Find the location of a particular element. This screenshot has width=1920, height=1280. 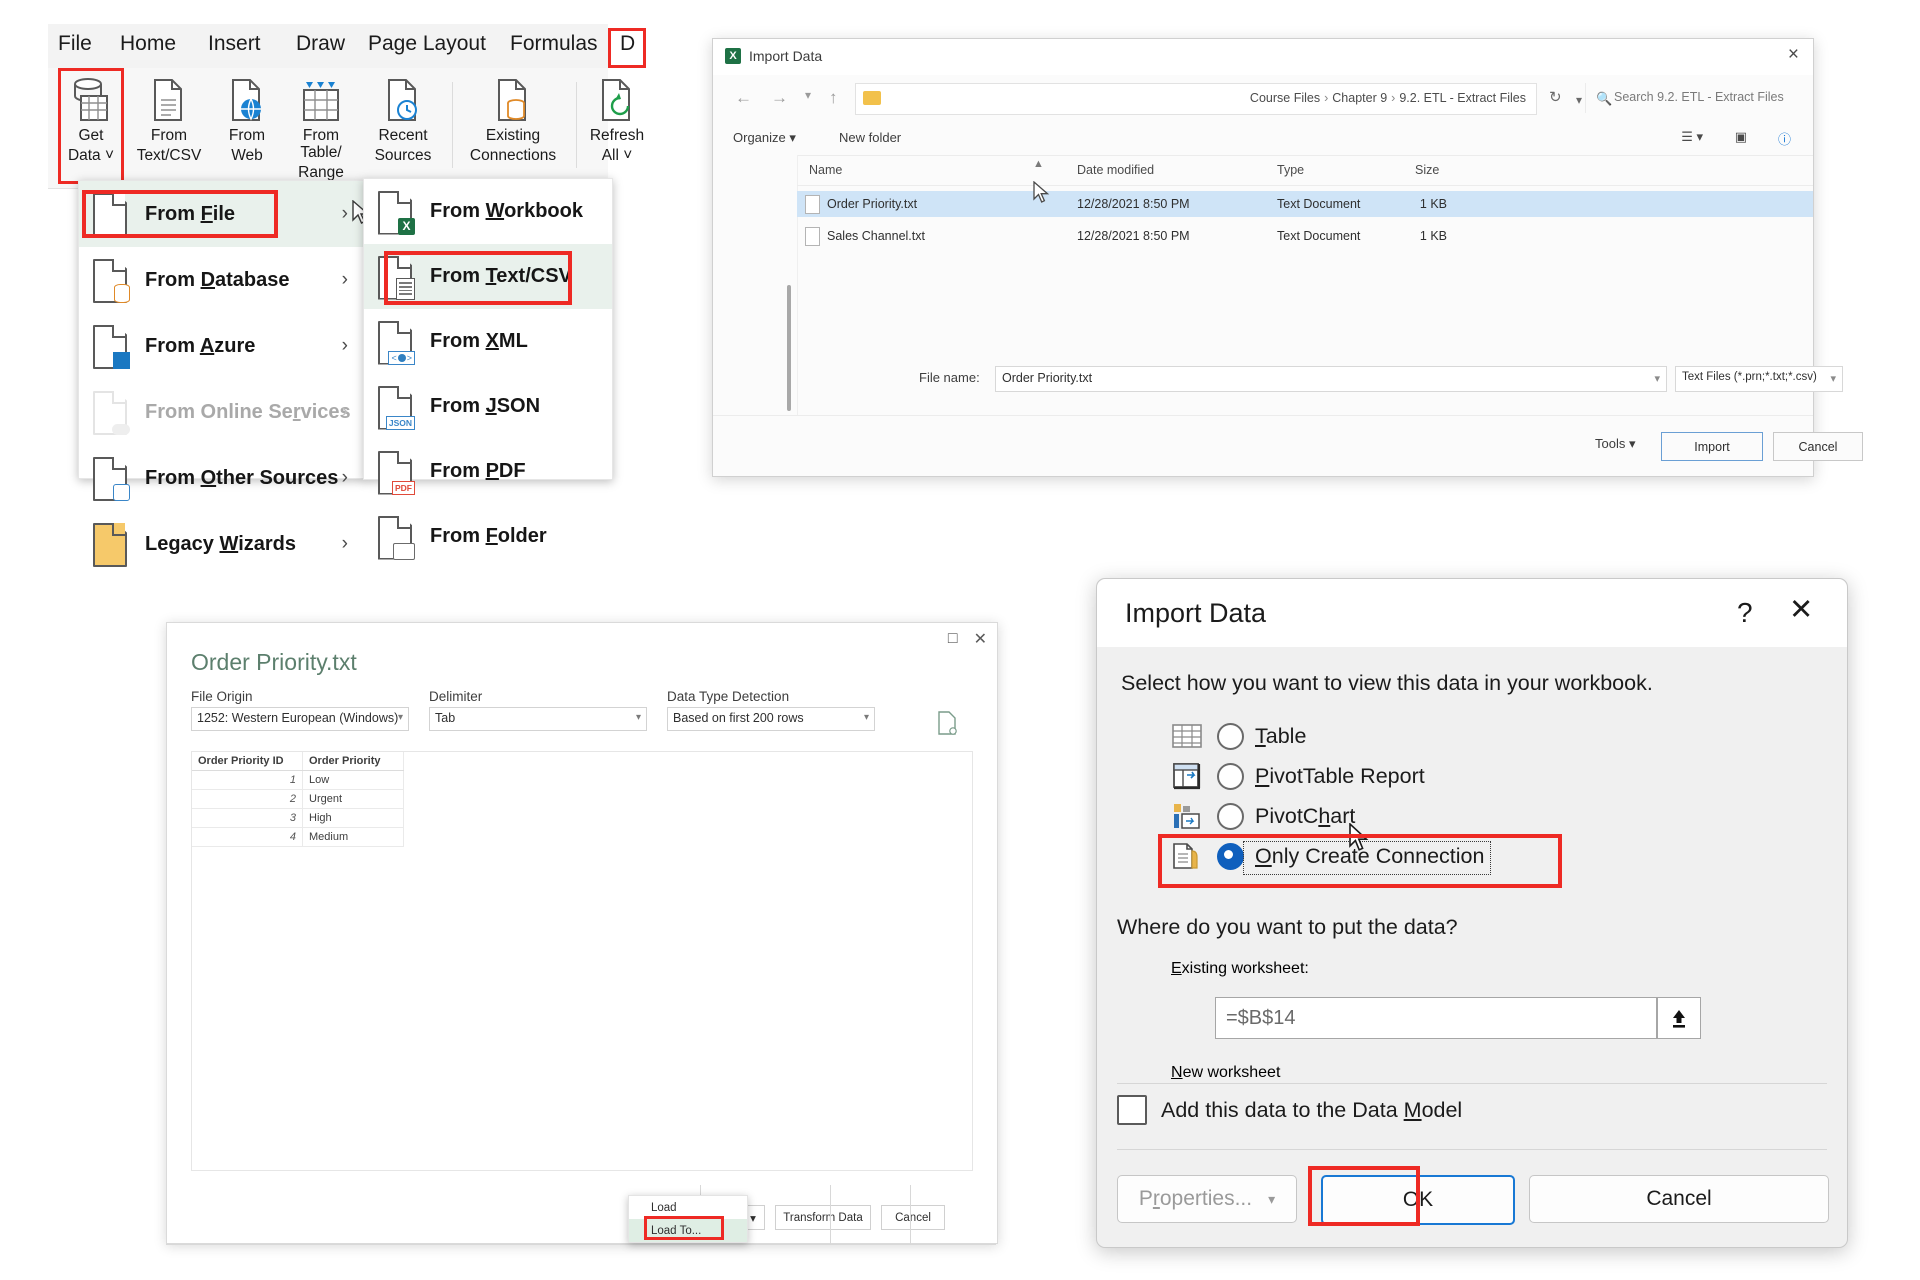

tools-button: Tools ▾ is located at coordinates (1615, 444).